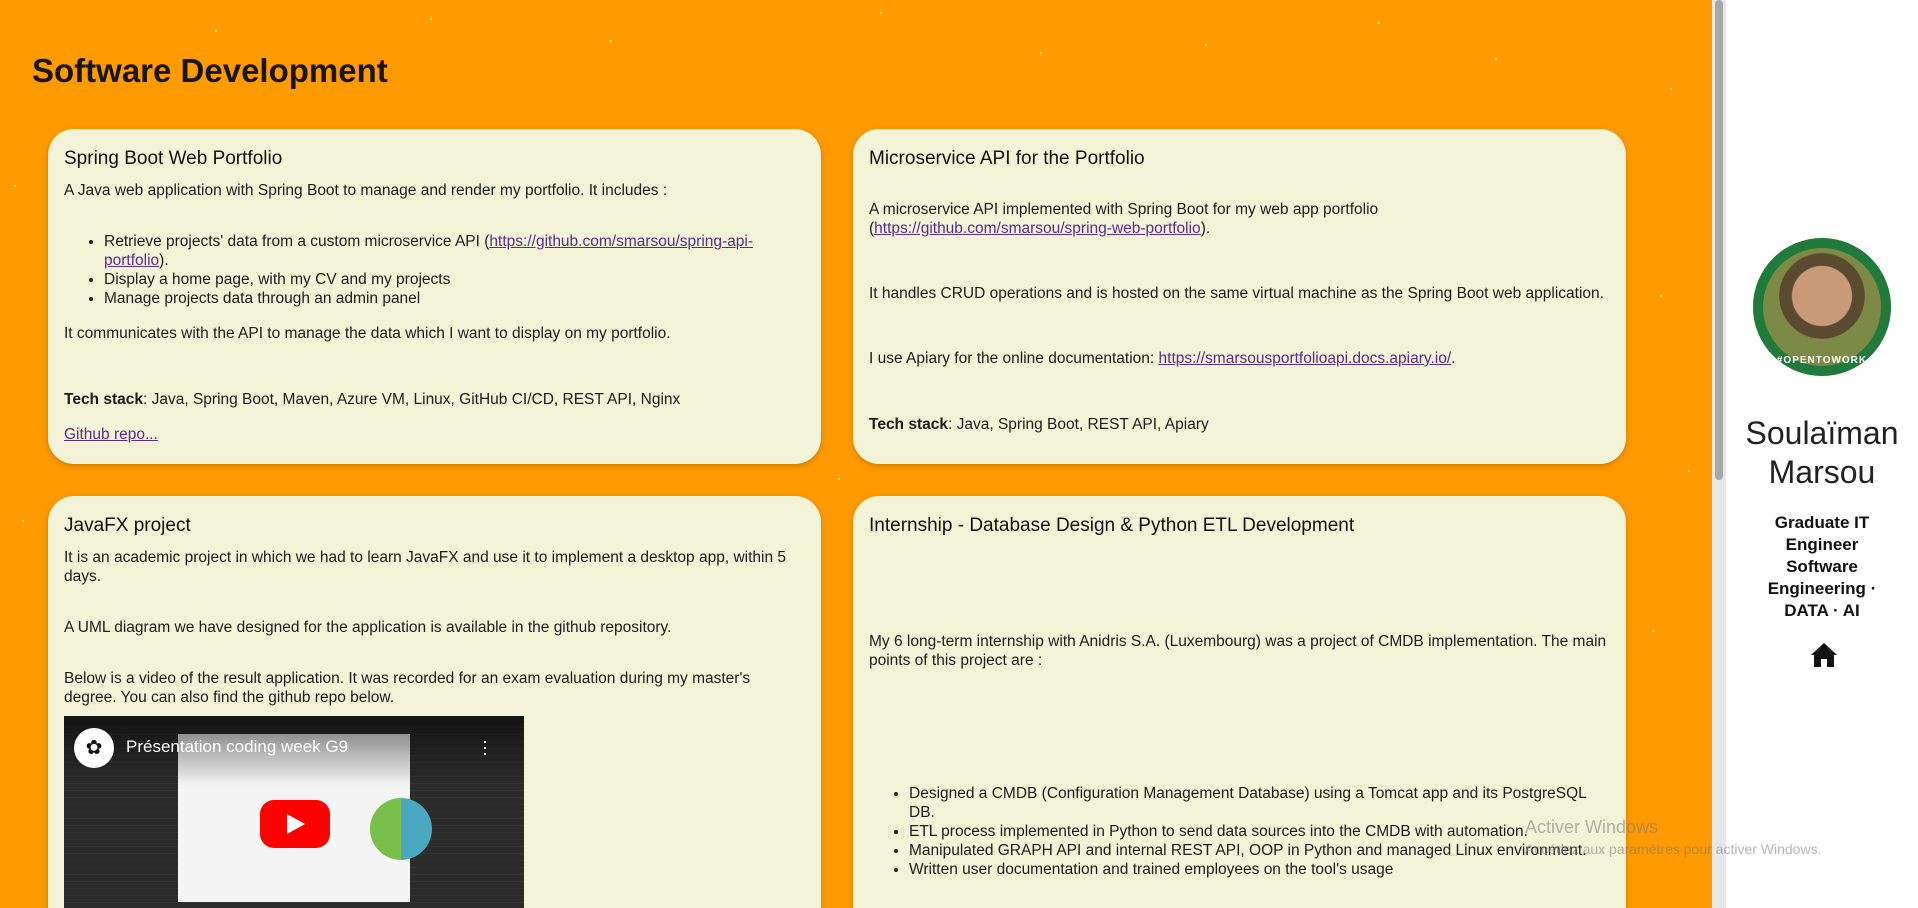  What do you see at coordinates (127, 525) in the screenshot?
I see `card-title: JavaFX project` at bounding box center [127, 525].